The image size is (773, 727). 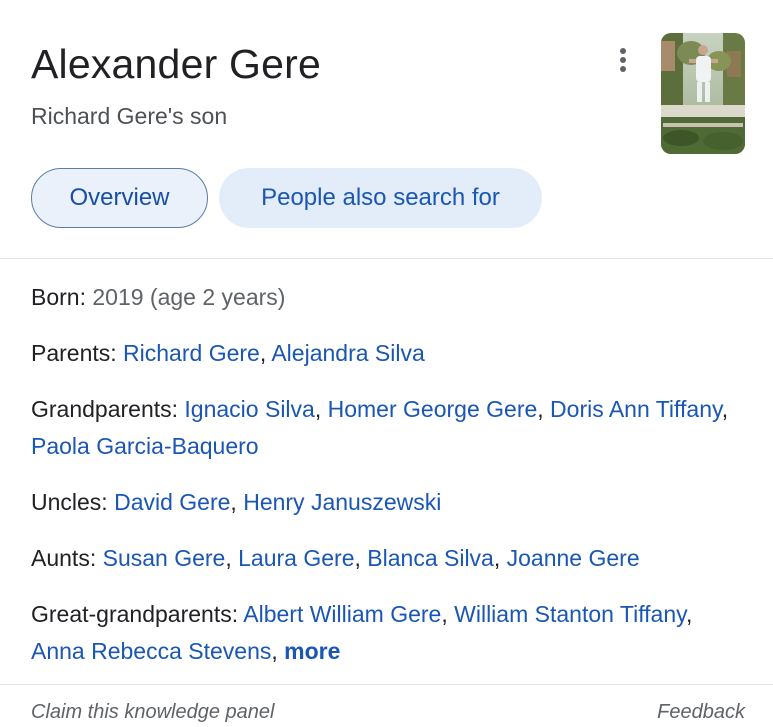 What do you see at coordinates (623, 60) in the screenshot?
I see `more-options-button` at bounding box center [623, 60].